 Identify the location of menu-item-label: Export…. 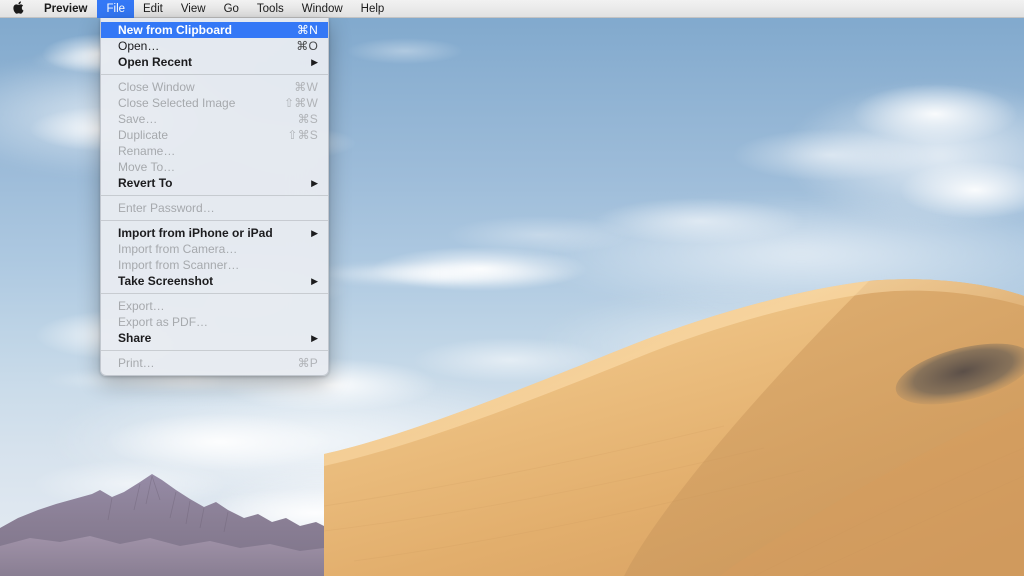
(141, 306).